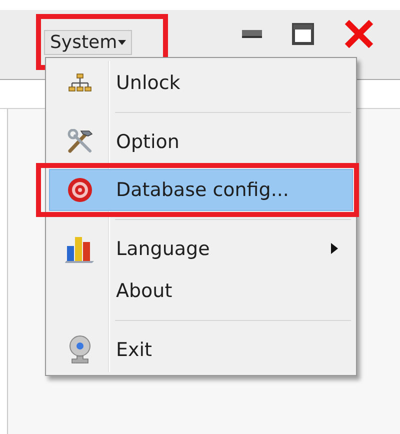 This screenshot has width=400, height=434. I want to click on caret-icon, so click(122, 42).